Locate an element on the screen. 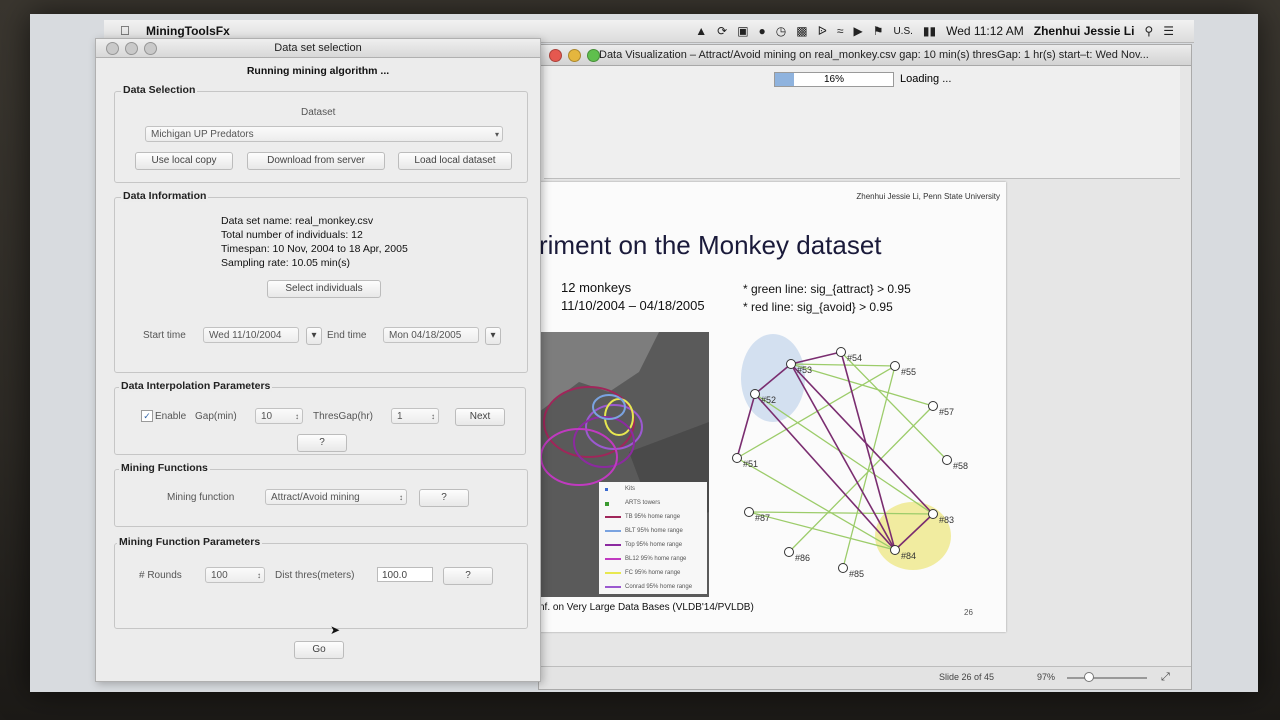 This screenshot has height=720, width=1280. start-time-field: Wed 11/10/2004 is located at coordinates (251, 335).